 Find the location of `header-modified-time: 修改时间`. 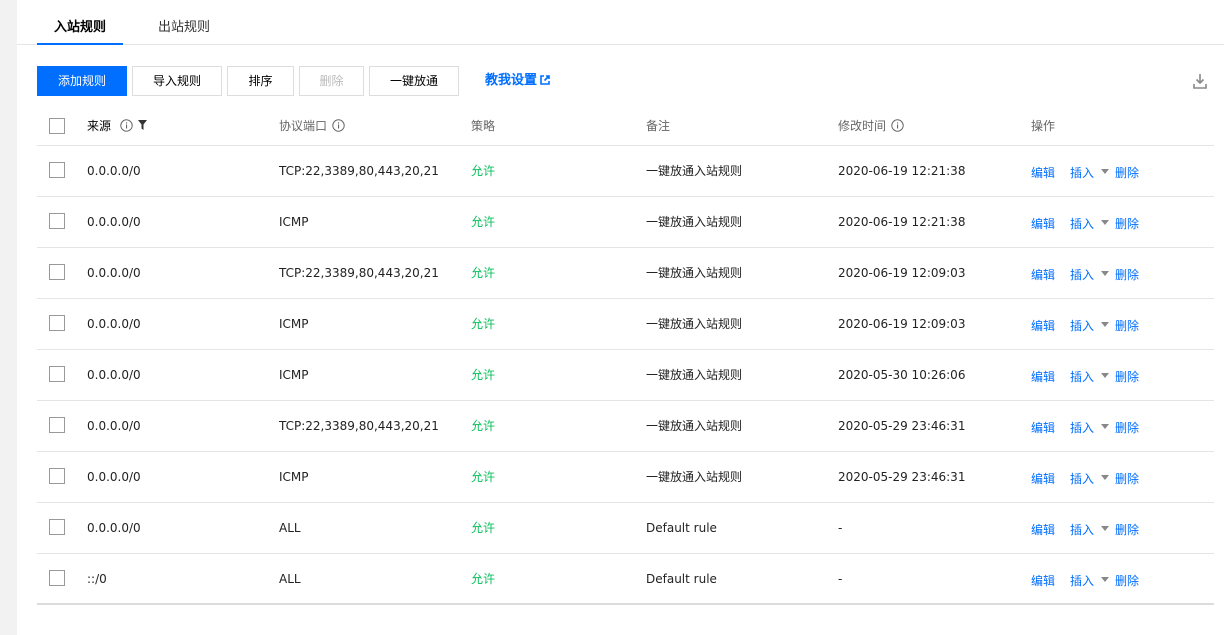

header-modified-time: 修改时间 is located at coordinates (862, 126).